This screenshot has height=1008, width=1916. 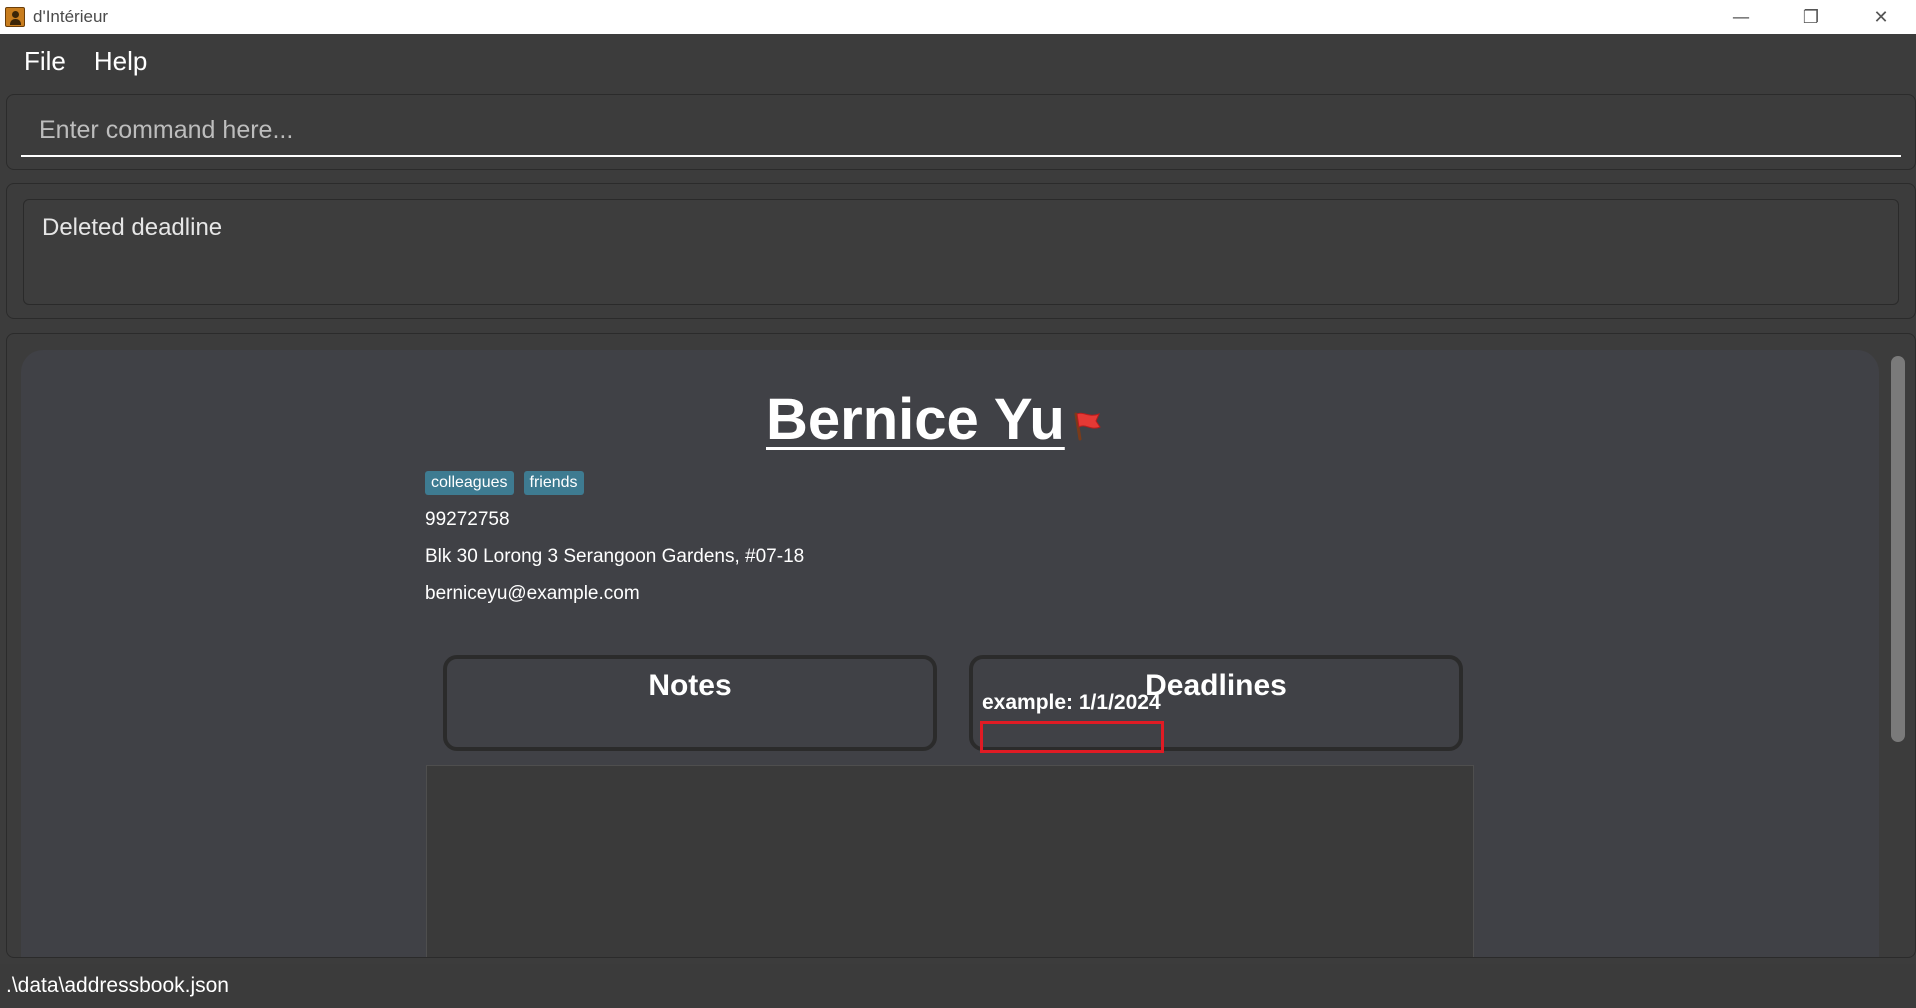 I want to click on menu-bar: File Help, so click(x=958, y=61).